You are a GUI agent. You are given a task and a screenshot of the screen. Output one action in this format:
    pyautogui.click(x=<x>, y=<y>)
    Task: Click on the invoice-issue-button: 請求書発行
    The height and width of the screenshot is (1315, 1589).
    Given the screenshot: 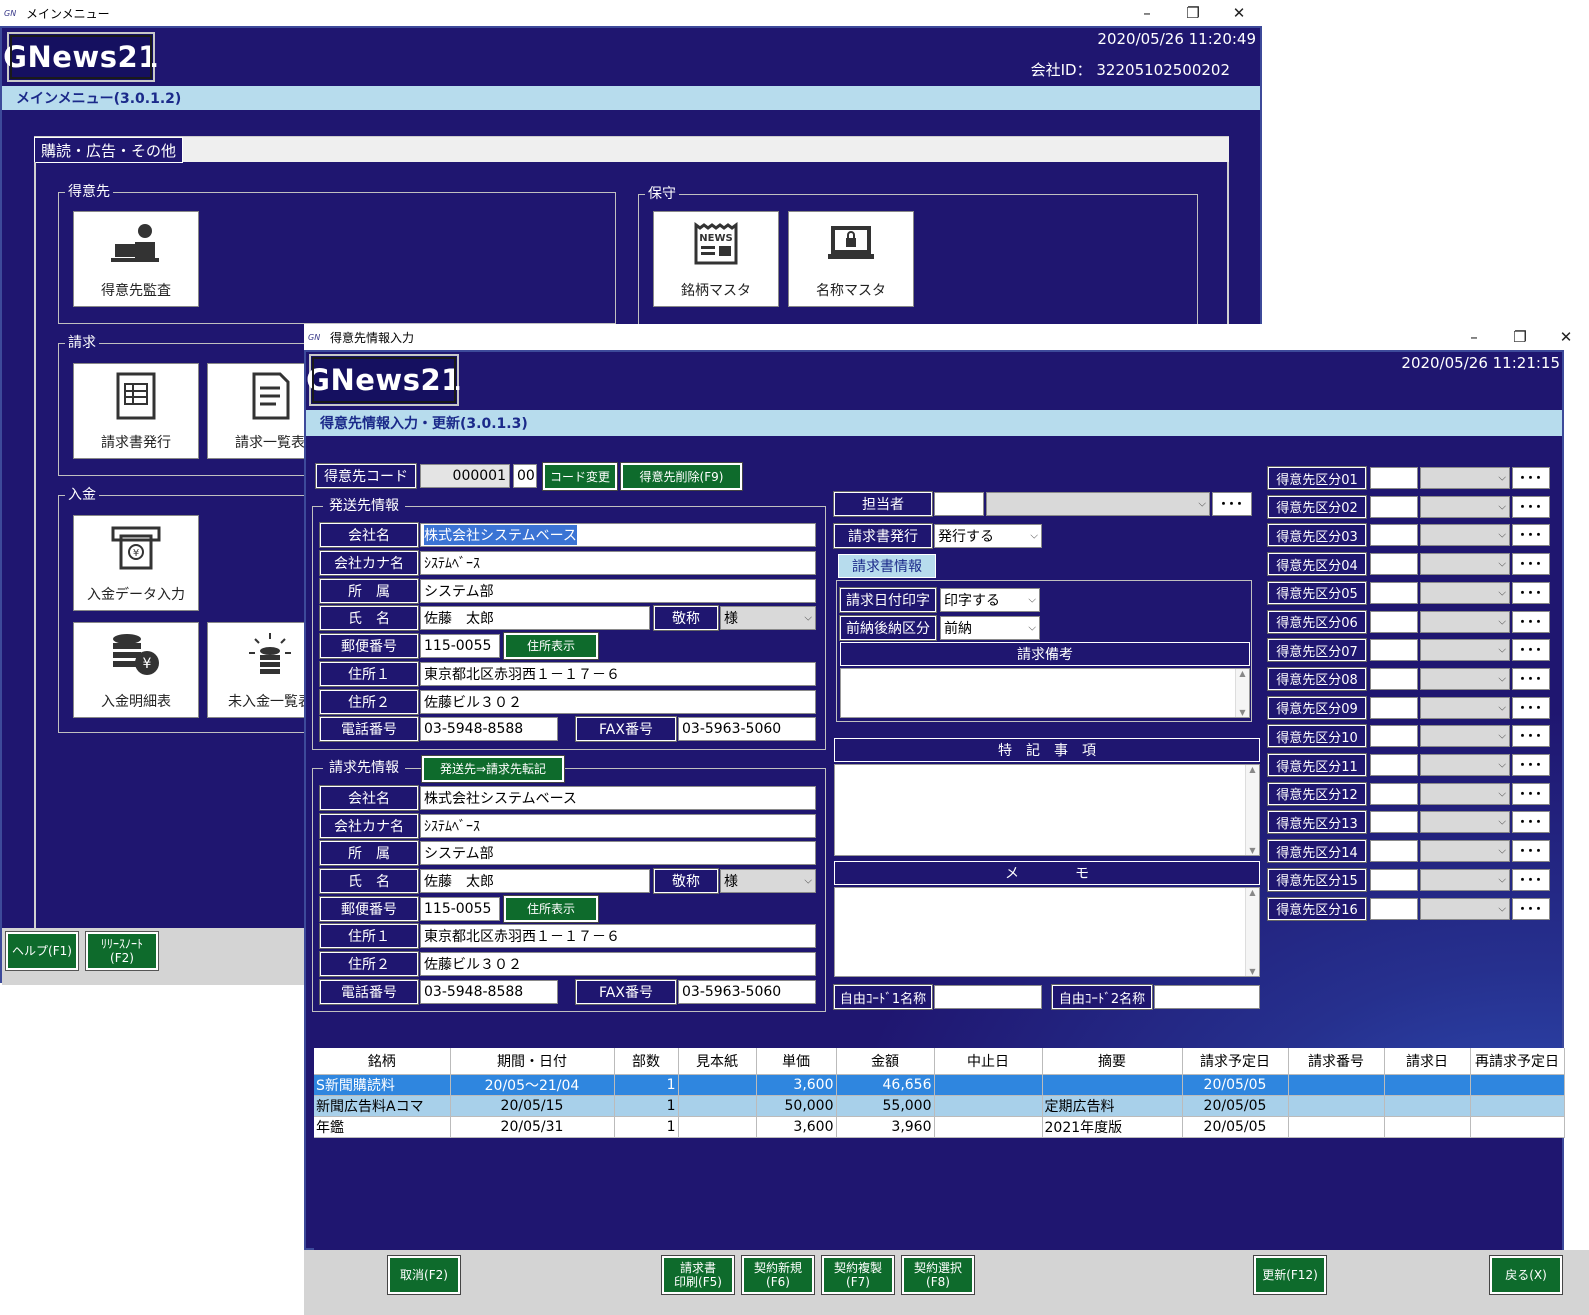 What is the action you would take?
    pyautogui.click(x=136, y=411)
    